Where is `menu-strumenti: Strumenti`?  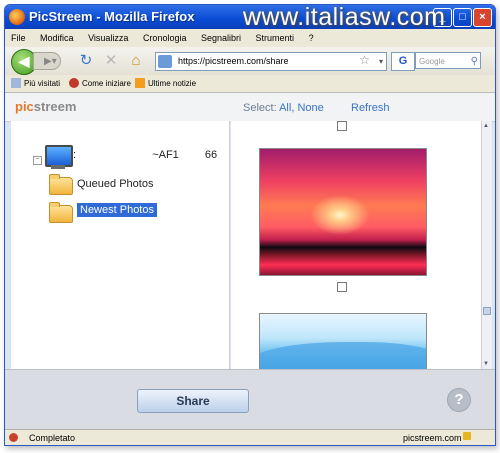 menu-strumenti: Strumenti is located at coordinates (275, 38).